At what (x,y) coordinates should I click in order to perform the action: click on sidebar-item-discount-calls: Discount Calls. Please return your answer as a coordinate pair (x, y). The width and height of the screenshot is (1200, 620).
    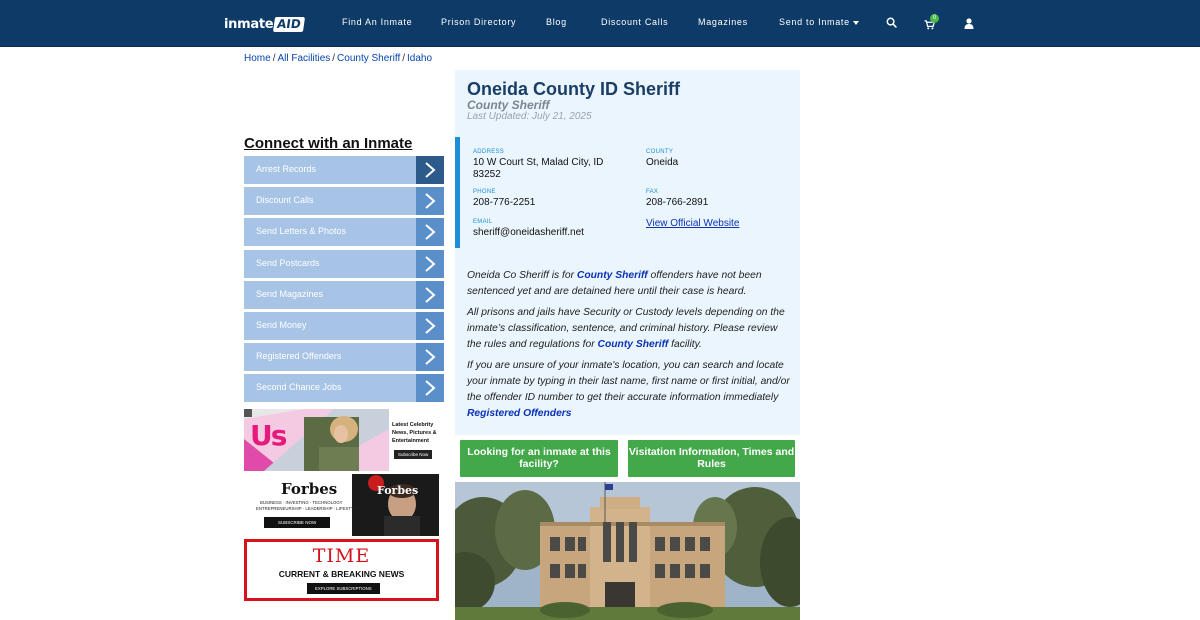
    Looking at the image, I should click on (344, 201).